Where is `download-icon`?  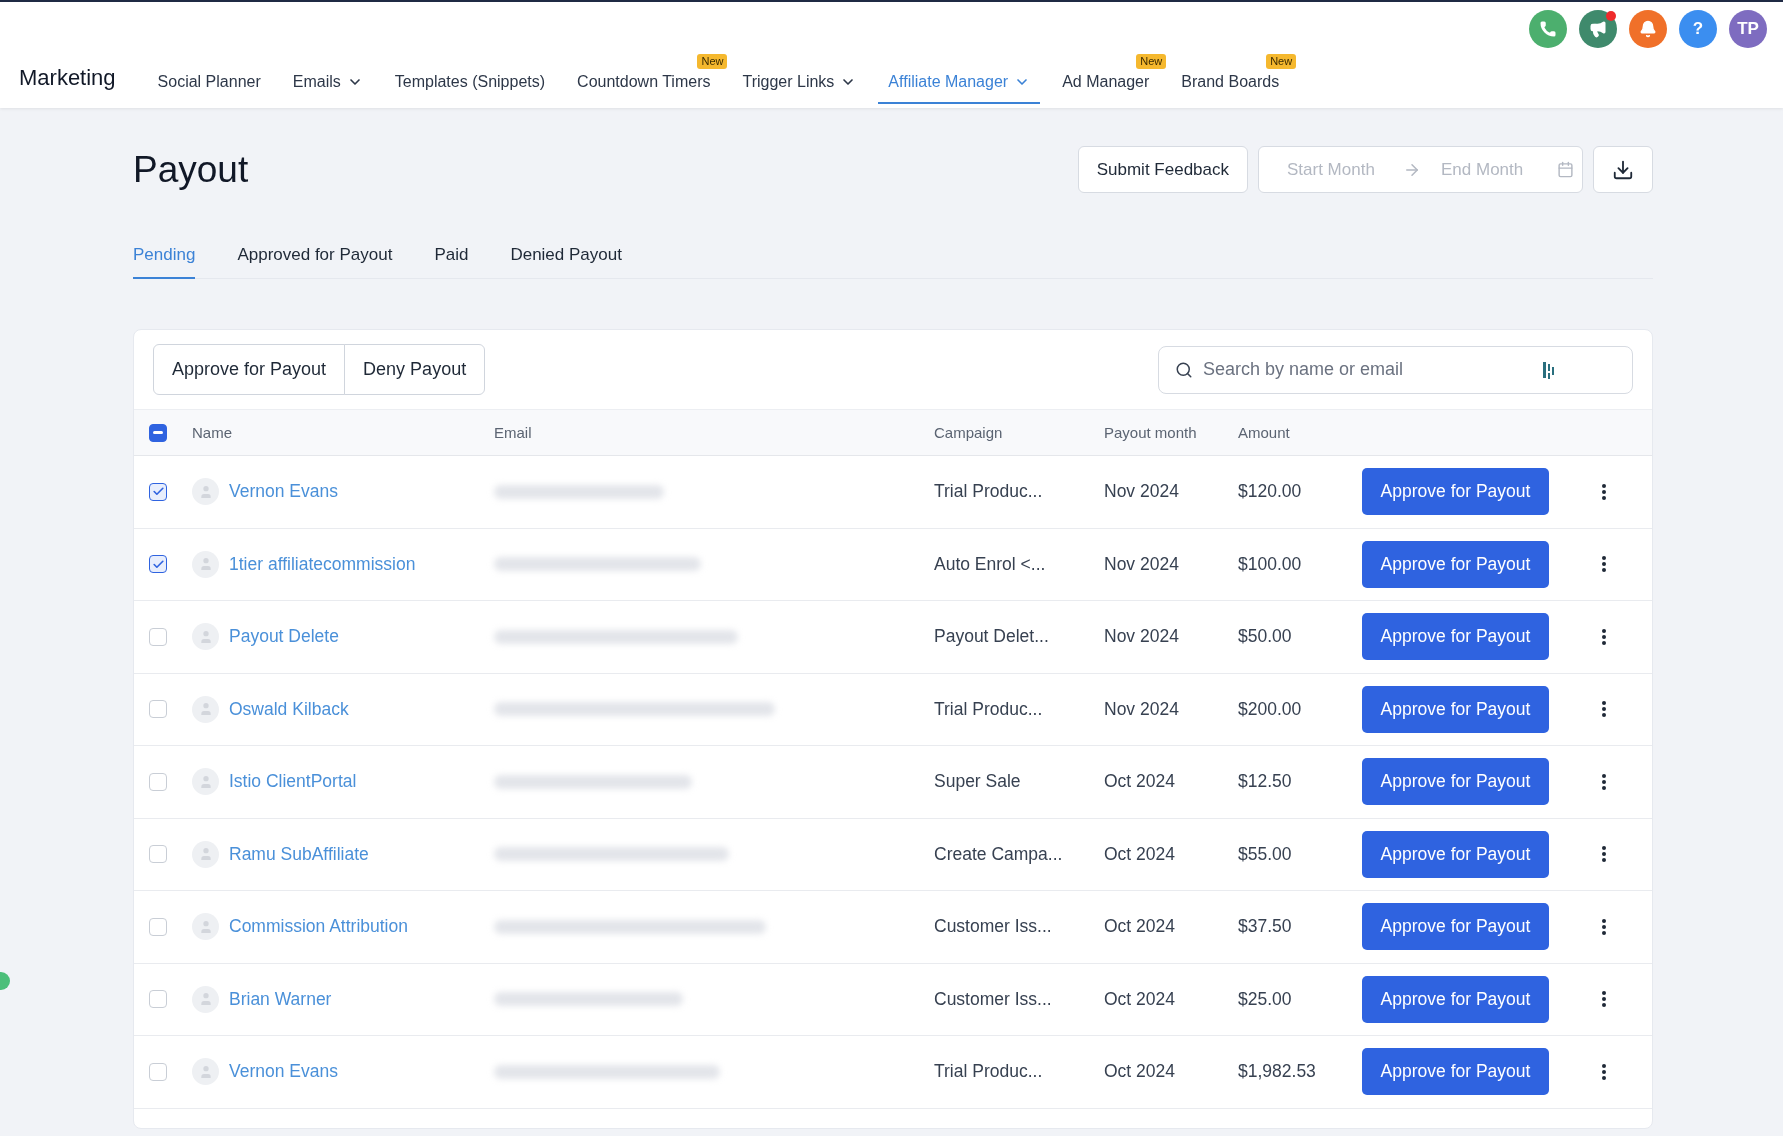
download-icon is located at coordinates (1623, 169).